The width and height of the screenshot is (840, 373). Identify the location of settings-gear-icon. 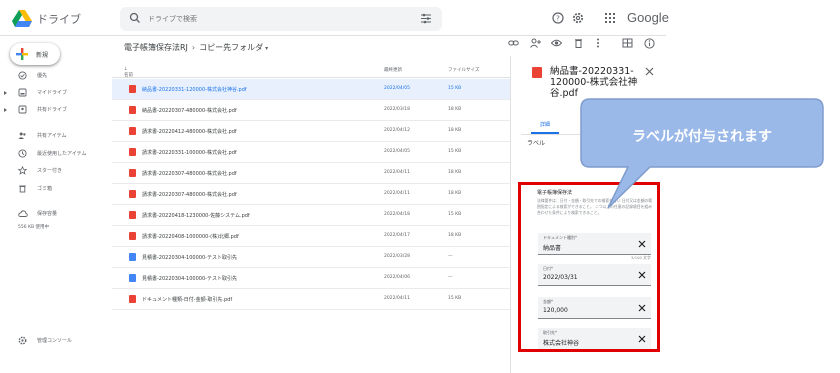
(578, 18).